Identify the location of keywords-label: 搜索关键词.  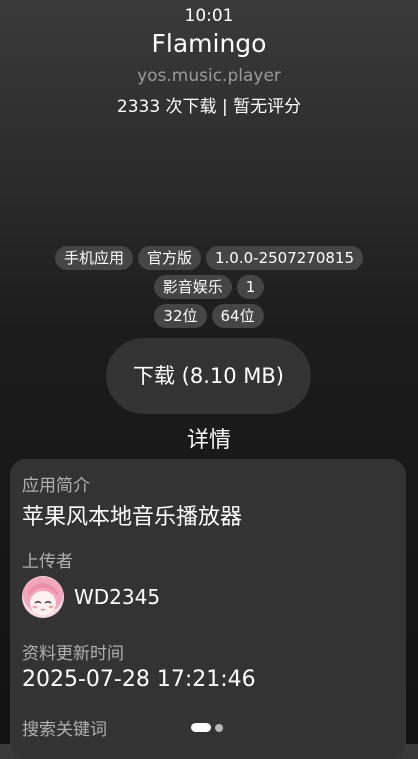
(64, 730).